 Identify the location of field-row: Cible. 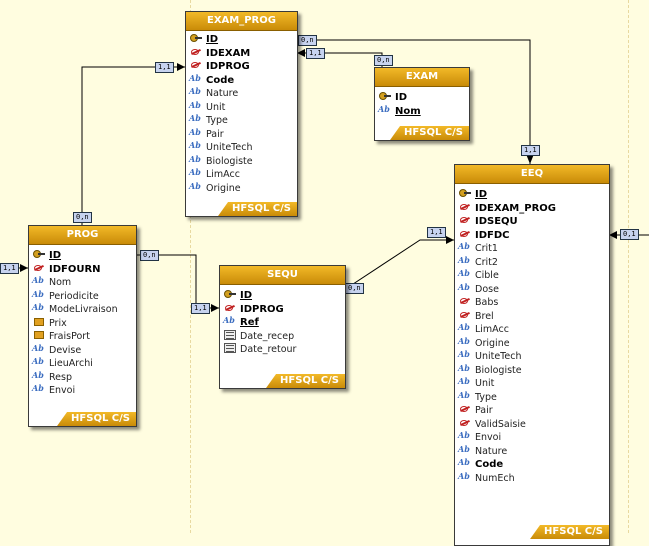
(533, 275).